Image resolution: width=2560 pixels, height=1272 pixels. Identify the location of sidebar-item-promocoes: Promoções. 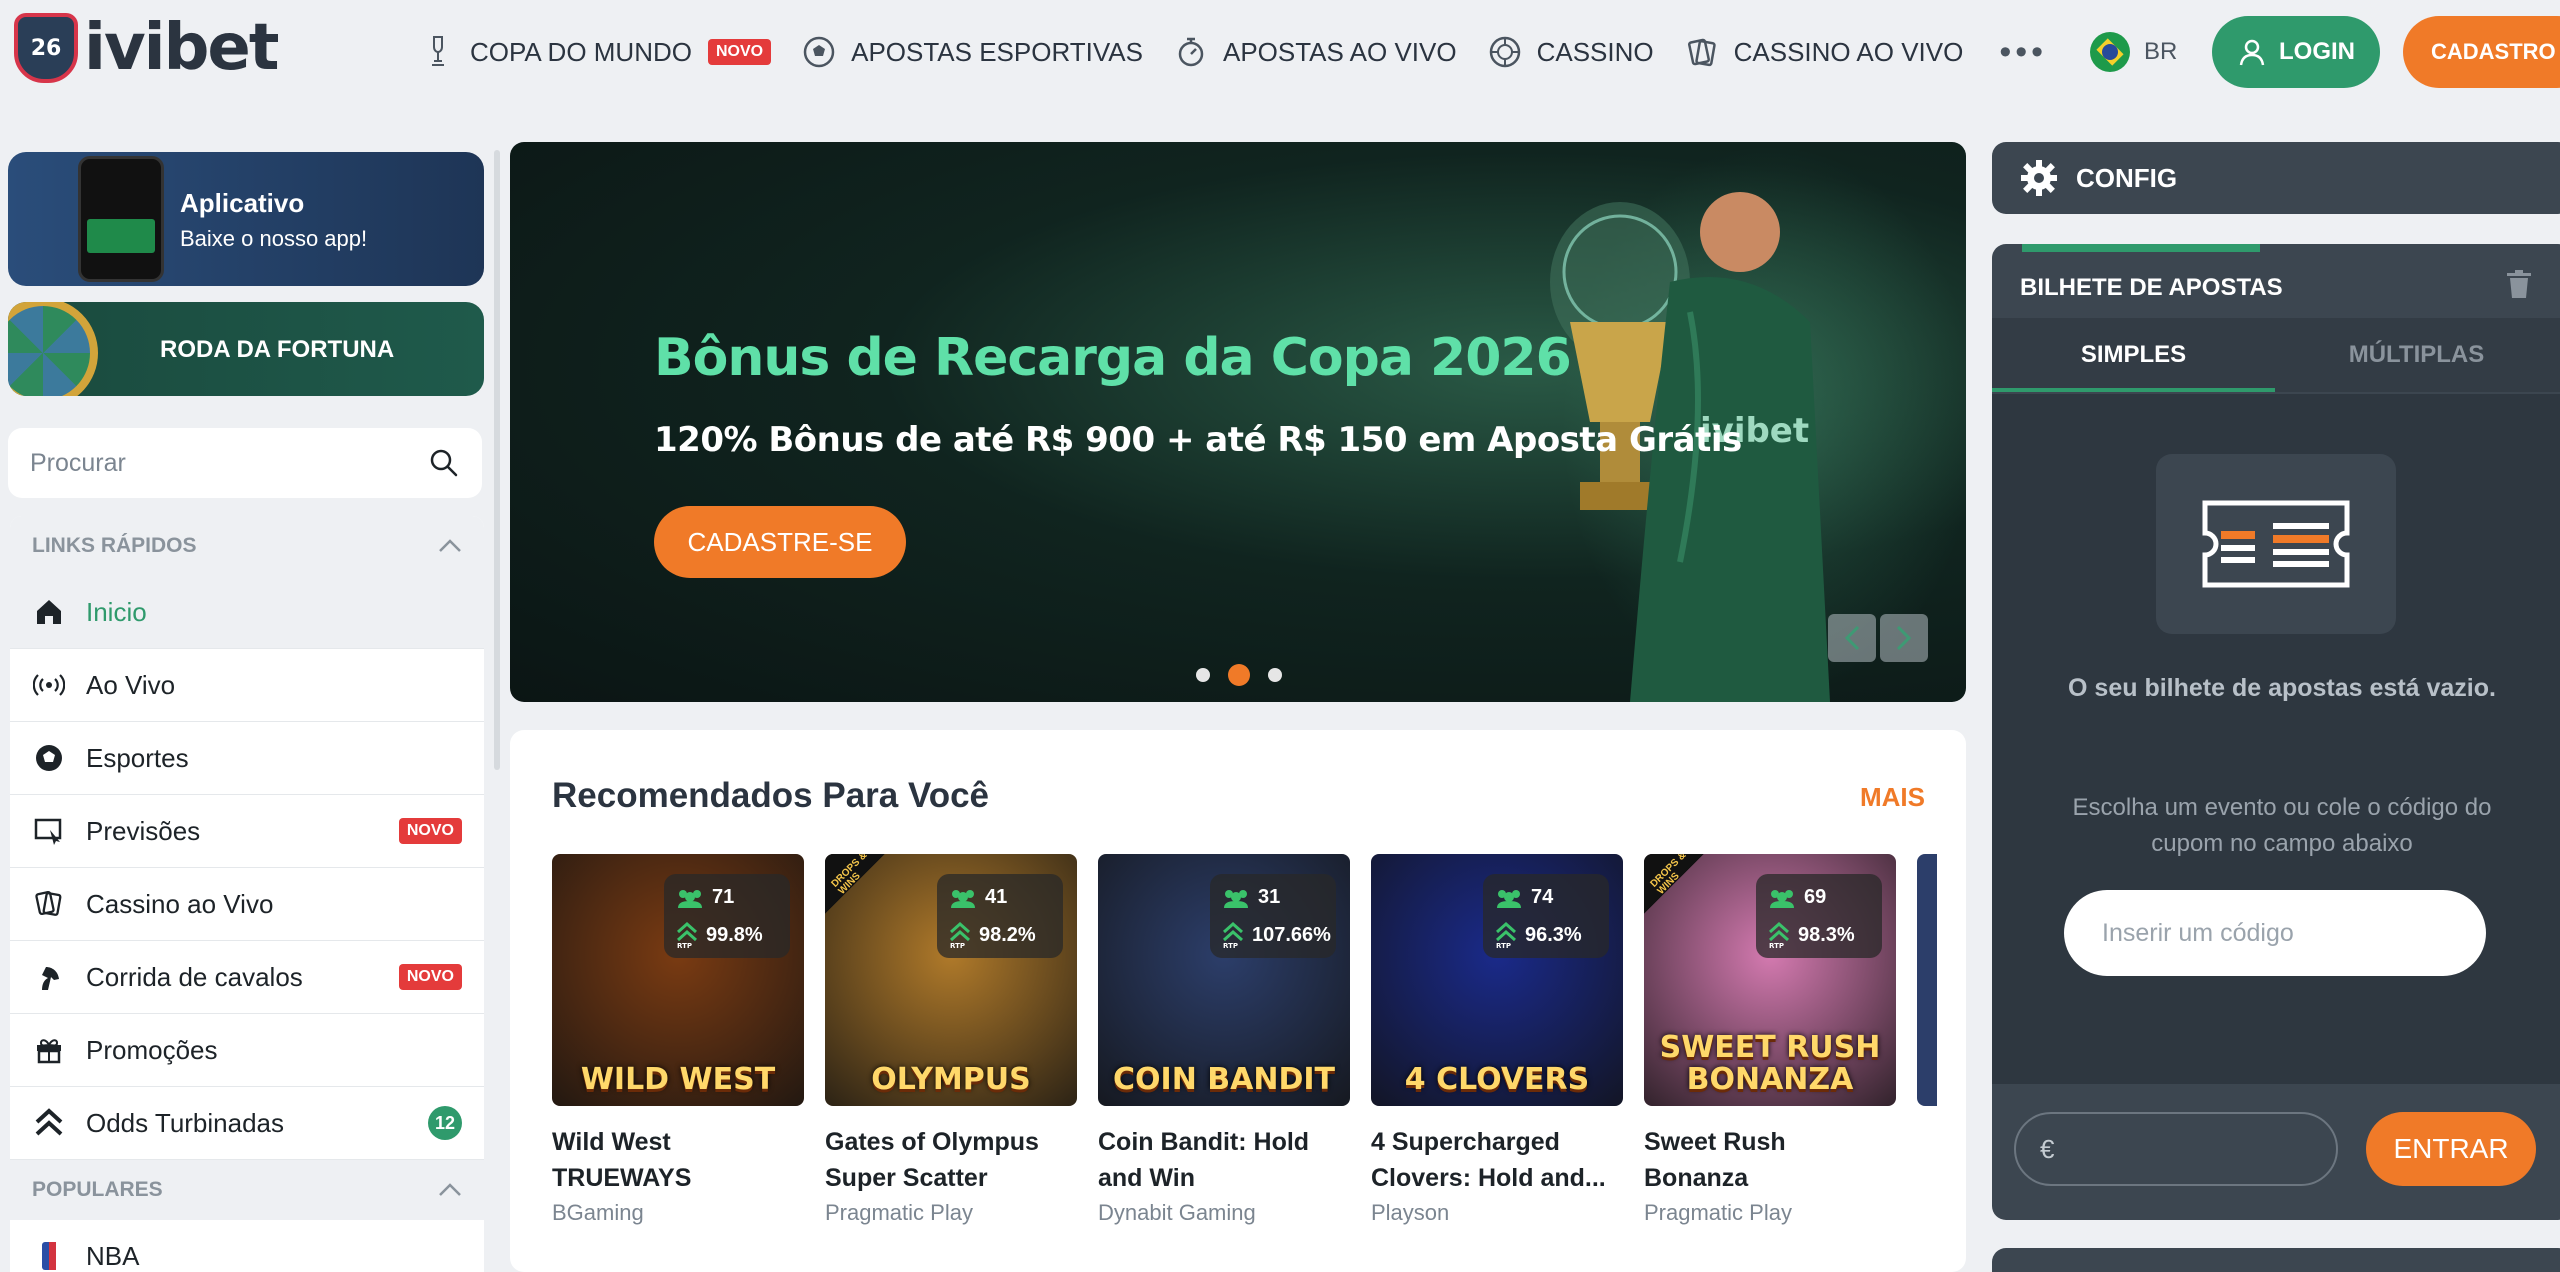
(247, 1050).